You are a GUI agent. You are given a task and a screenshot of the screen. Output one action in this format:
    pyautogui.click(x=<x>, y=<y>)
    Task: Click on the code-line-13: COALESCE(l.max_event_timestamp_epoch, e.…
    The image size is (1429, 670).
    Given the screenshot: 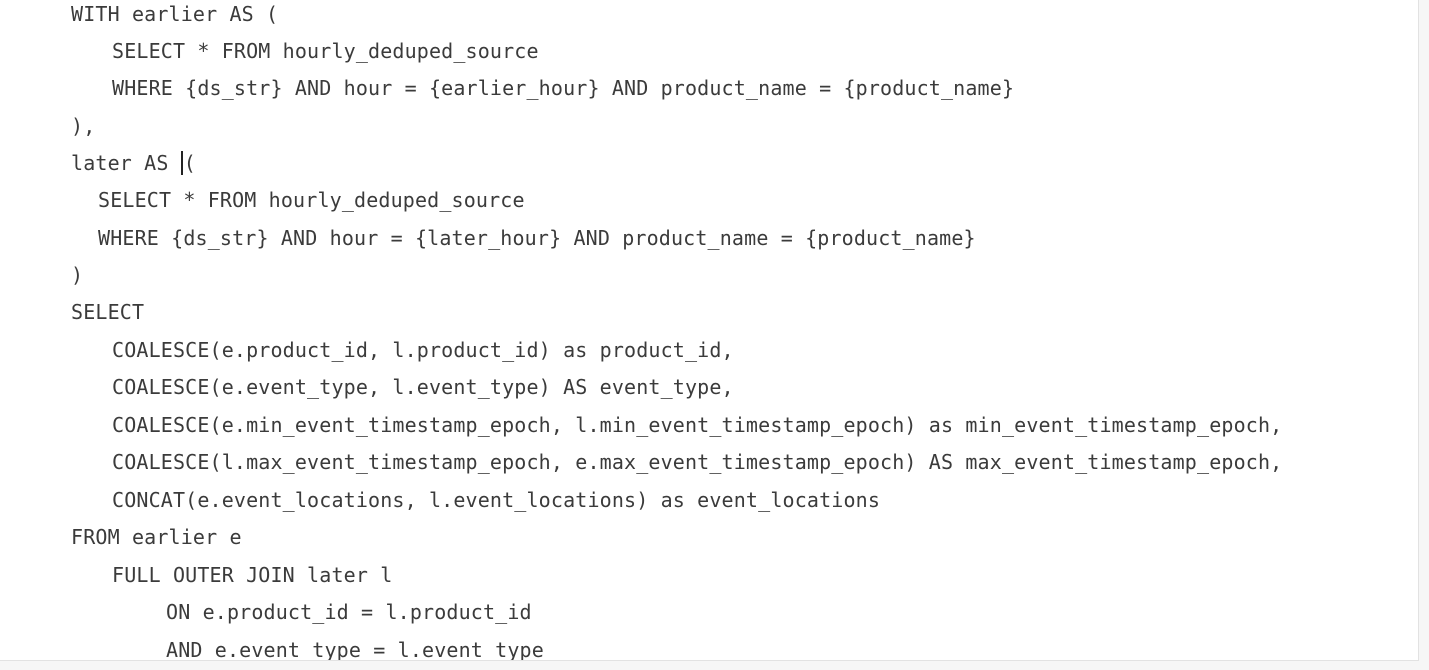 What is the action you would take?
    pyautogui.click(x=697, y=462)
    